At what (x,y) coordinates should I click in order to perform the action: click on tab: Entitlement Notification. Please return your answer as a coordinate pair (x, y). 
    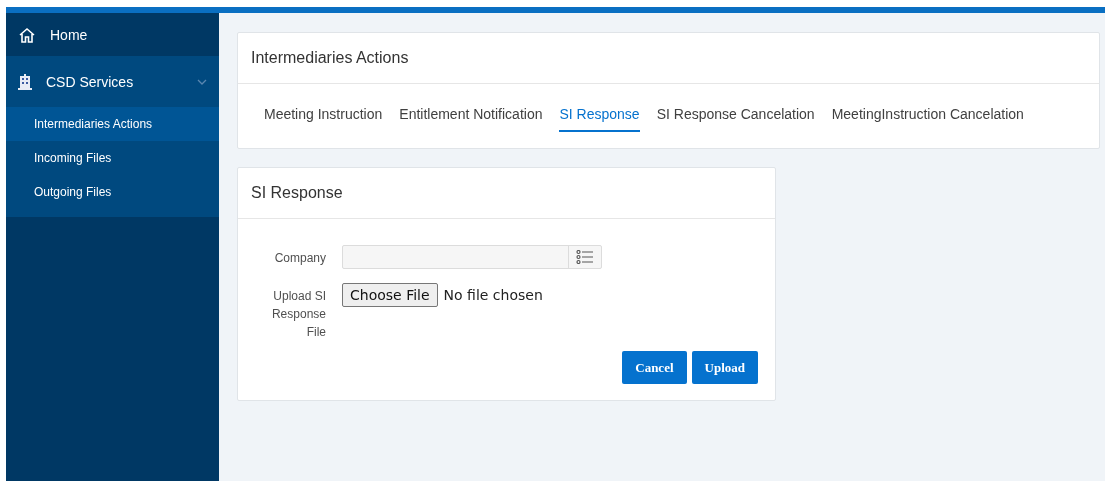
    Looking at the image, I should click on (471, 119).